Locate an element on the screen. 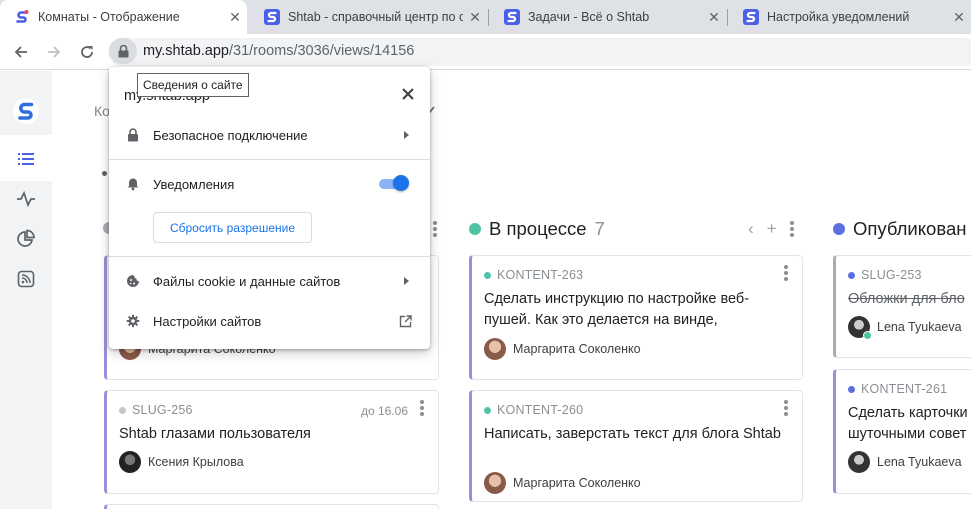  task-card is located at coordinates (271, 506).